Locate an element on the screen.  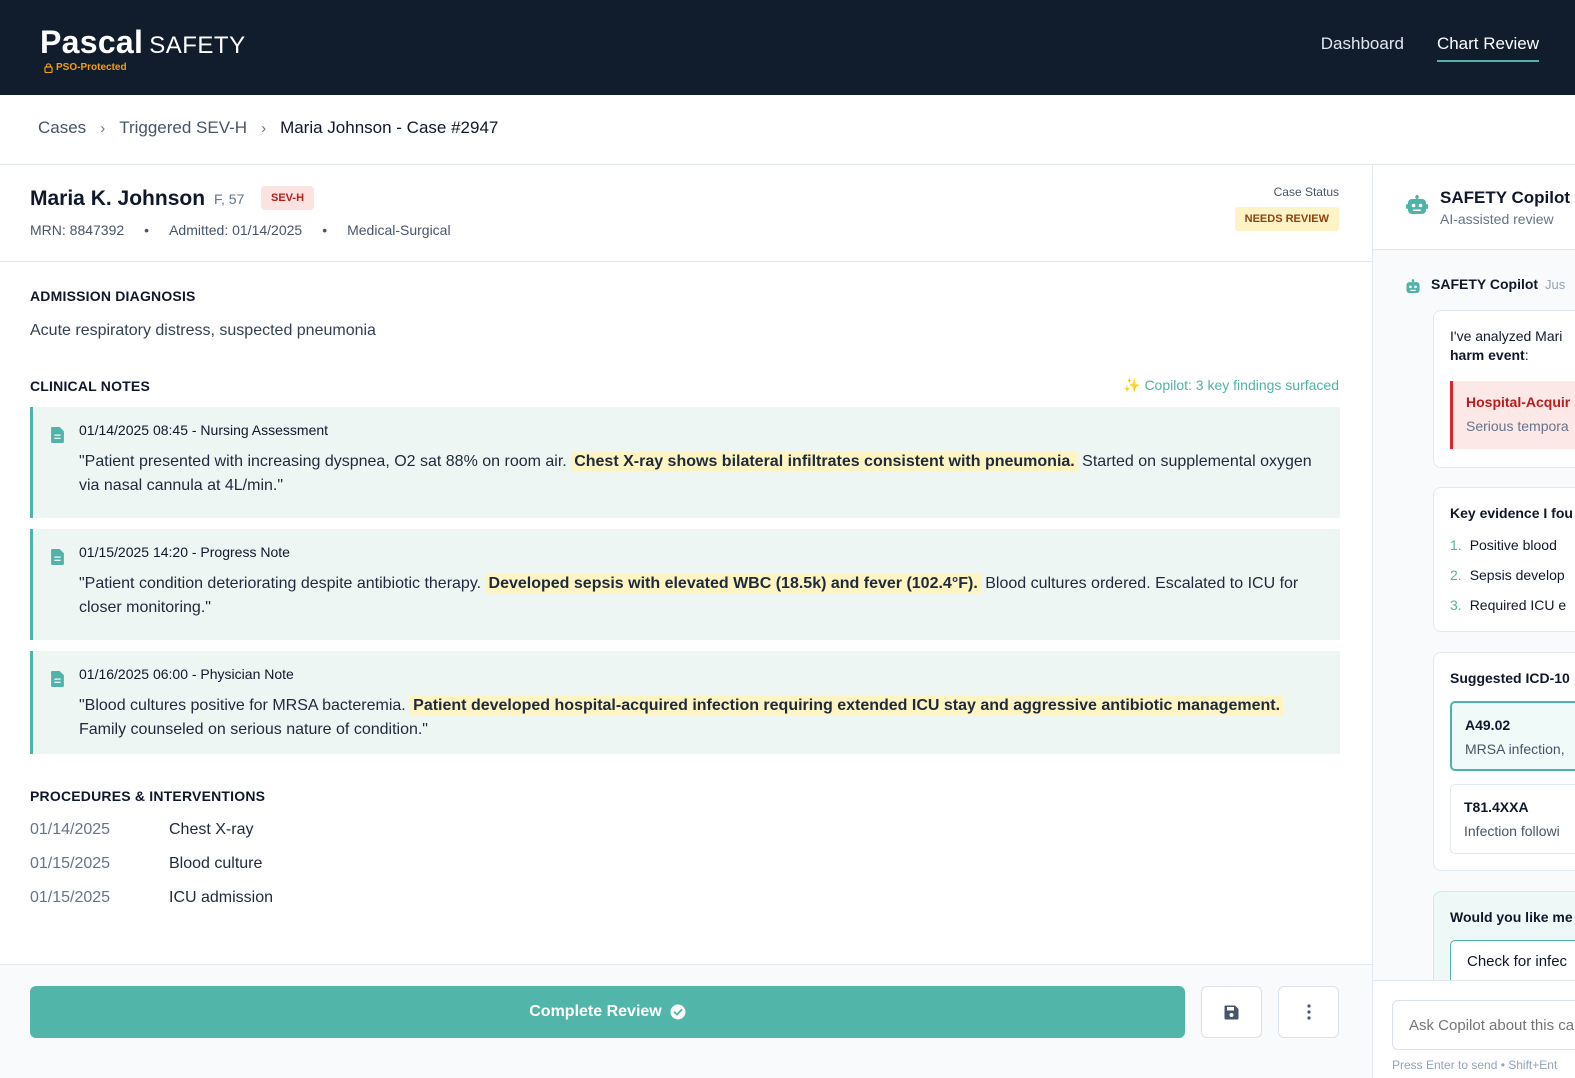
copilot-header: SAFETY Copilot AI-assisted review is located at coordinates (1474, 207).